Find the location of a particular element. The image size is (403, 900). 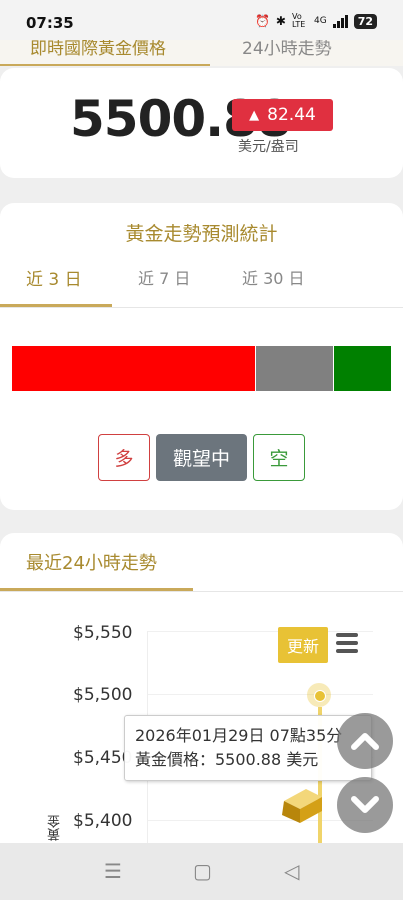

scroll-up-button is located at coordinates (365, 741).